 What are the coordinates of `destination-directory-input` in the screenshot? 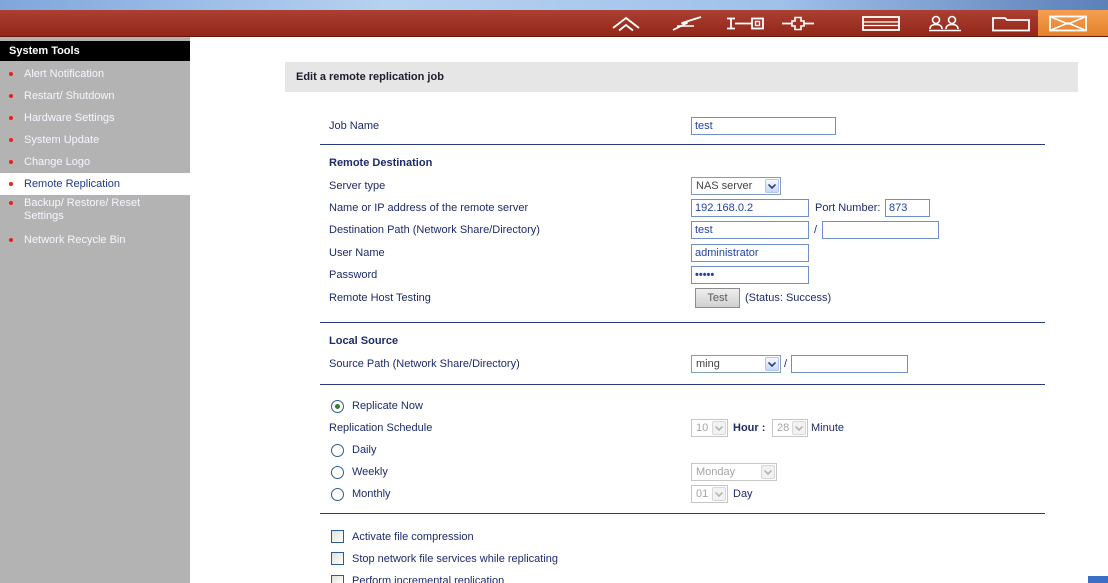 It's located at (880, 230).